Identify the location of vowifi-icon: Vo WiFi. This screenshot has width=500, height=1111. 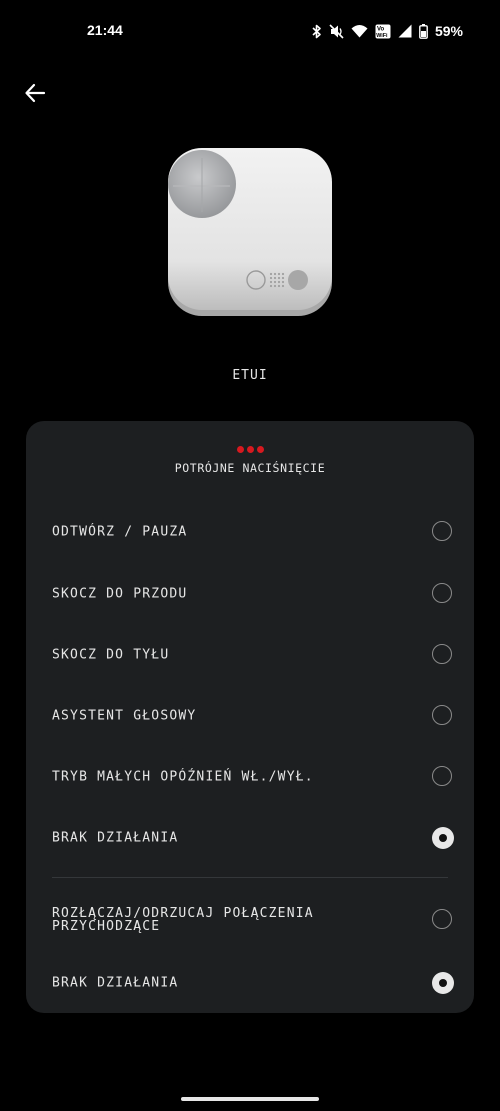
(383, 31).